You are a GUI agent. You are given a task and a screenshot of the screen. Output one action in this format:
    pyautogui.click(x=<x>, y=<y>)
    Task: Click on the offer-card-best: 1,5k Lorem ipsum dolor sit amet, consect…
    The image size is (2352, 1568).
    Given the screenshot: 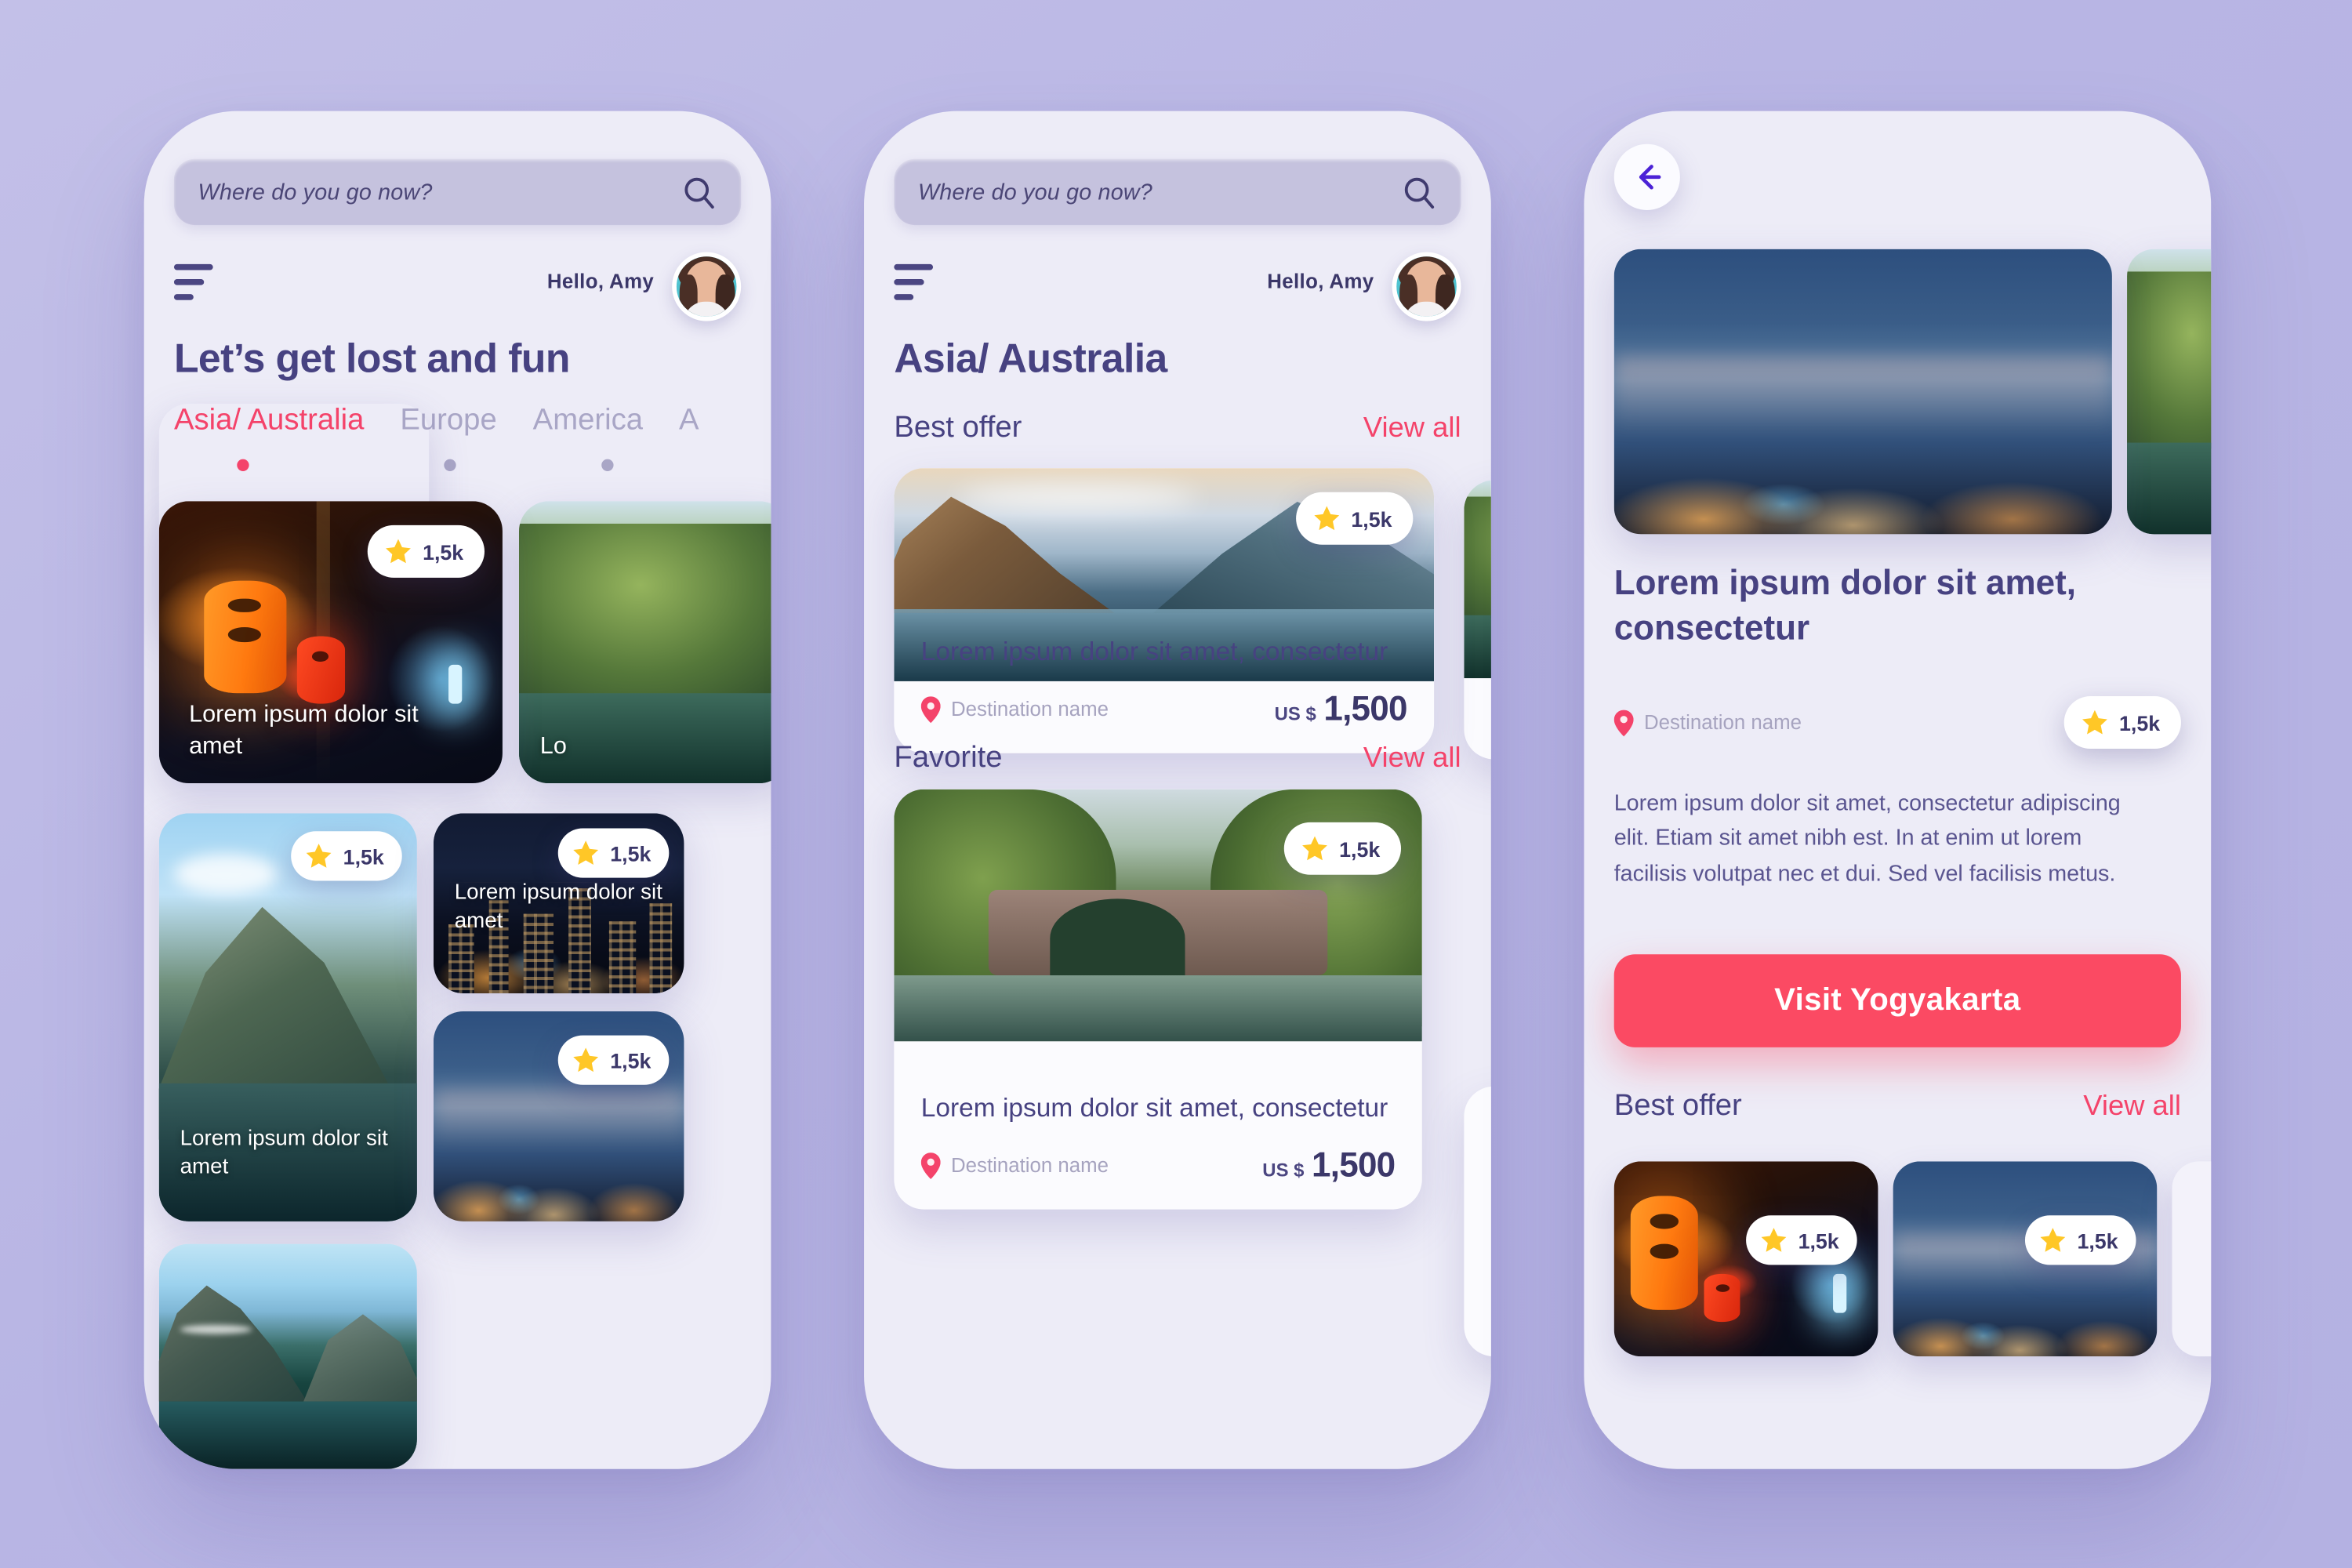 What is the action you would take?
    pyautogui.click(x=1164, y=610)
    